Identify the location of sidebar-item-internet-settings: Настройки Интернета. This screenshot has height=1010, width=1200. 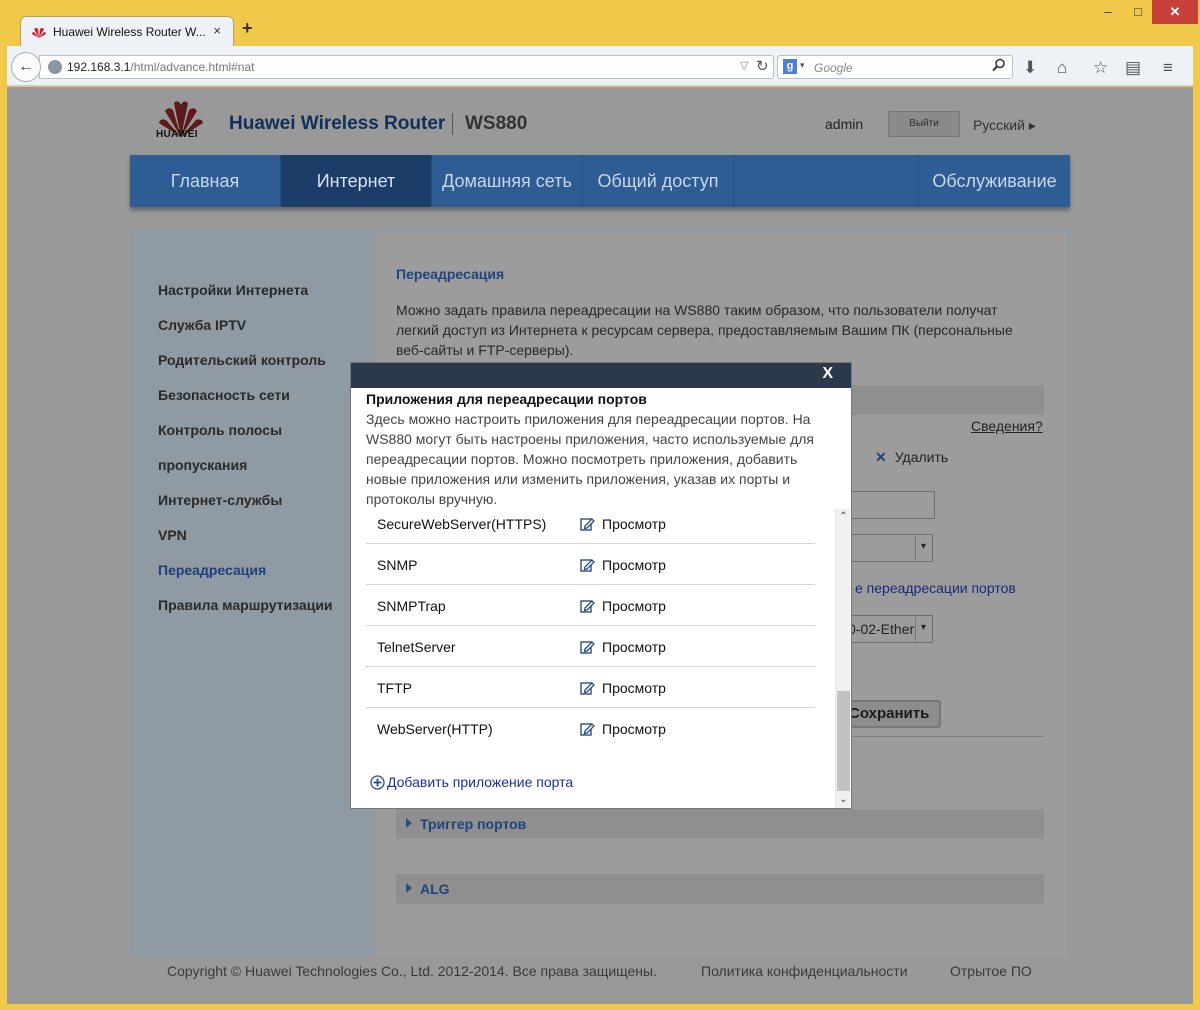
(233, 290).